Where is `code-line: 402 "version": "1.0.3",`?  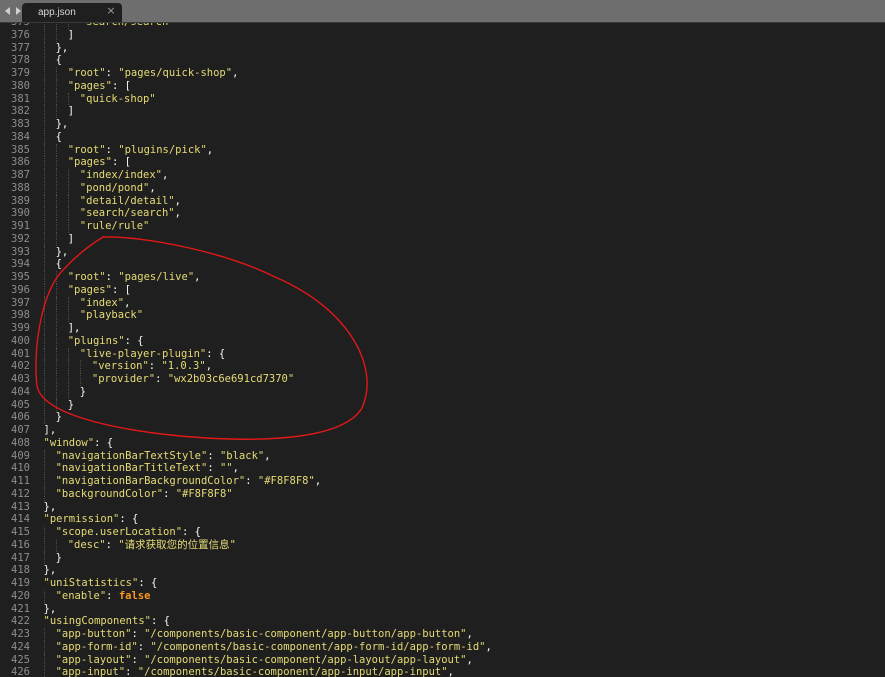 code-line: 402 "version": "1.0.3", is located at coordinates (442, 366).